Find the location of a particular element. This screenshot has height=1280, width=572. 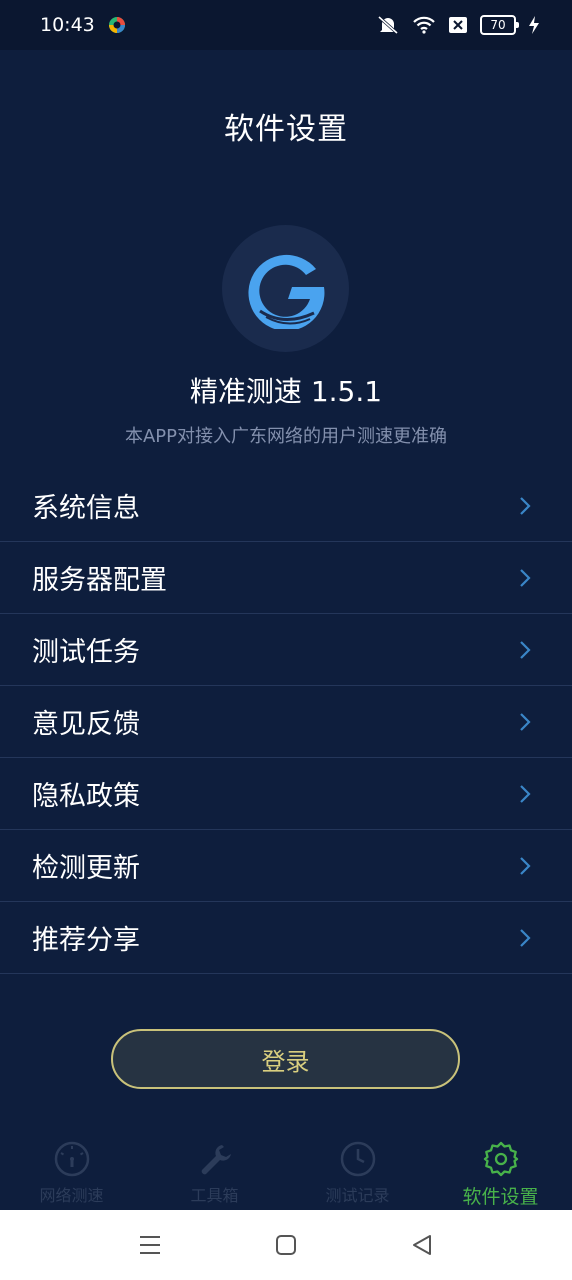

menu-icon is located at coordinates (150, 1245).